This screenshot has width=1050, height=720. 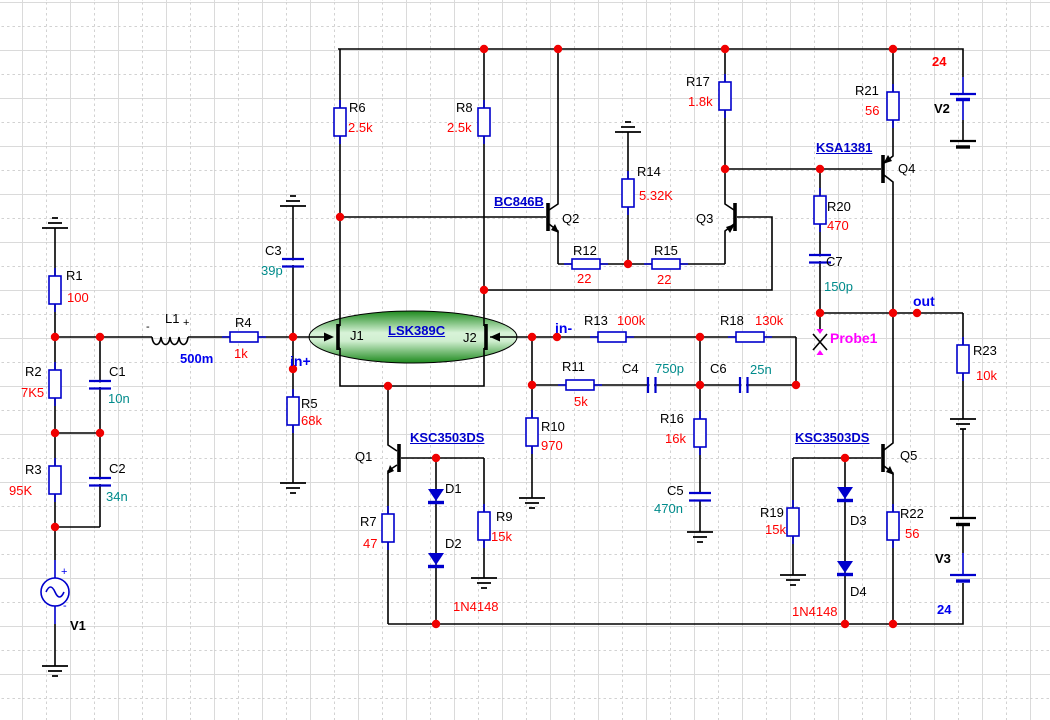 What do you see at coordinates (672, 418) in the screenshot?
I see `label-R16: R16` at bounding box center [672, 418].